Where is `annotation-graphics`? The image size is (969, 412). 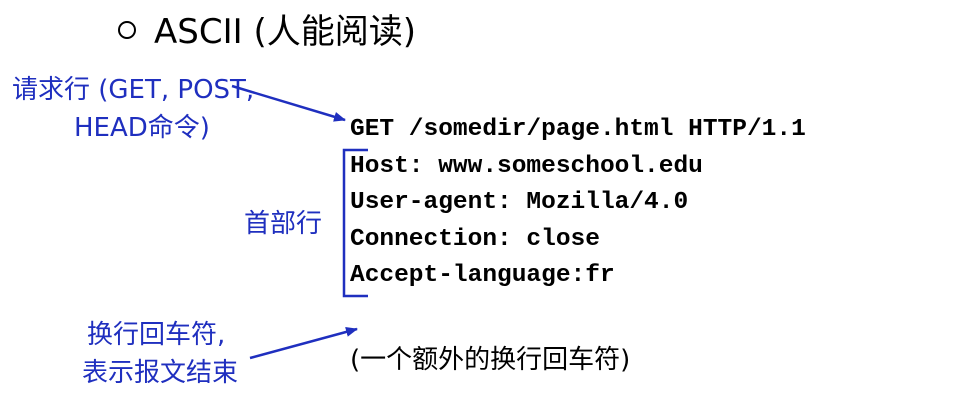
annotation-graphics is located at coordinates (299, 222).